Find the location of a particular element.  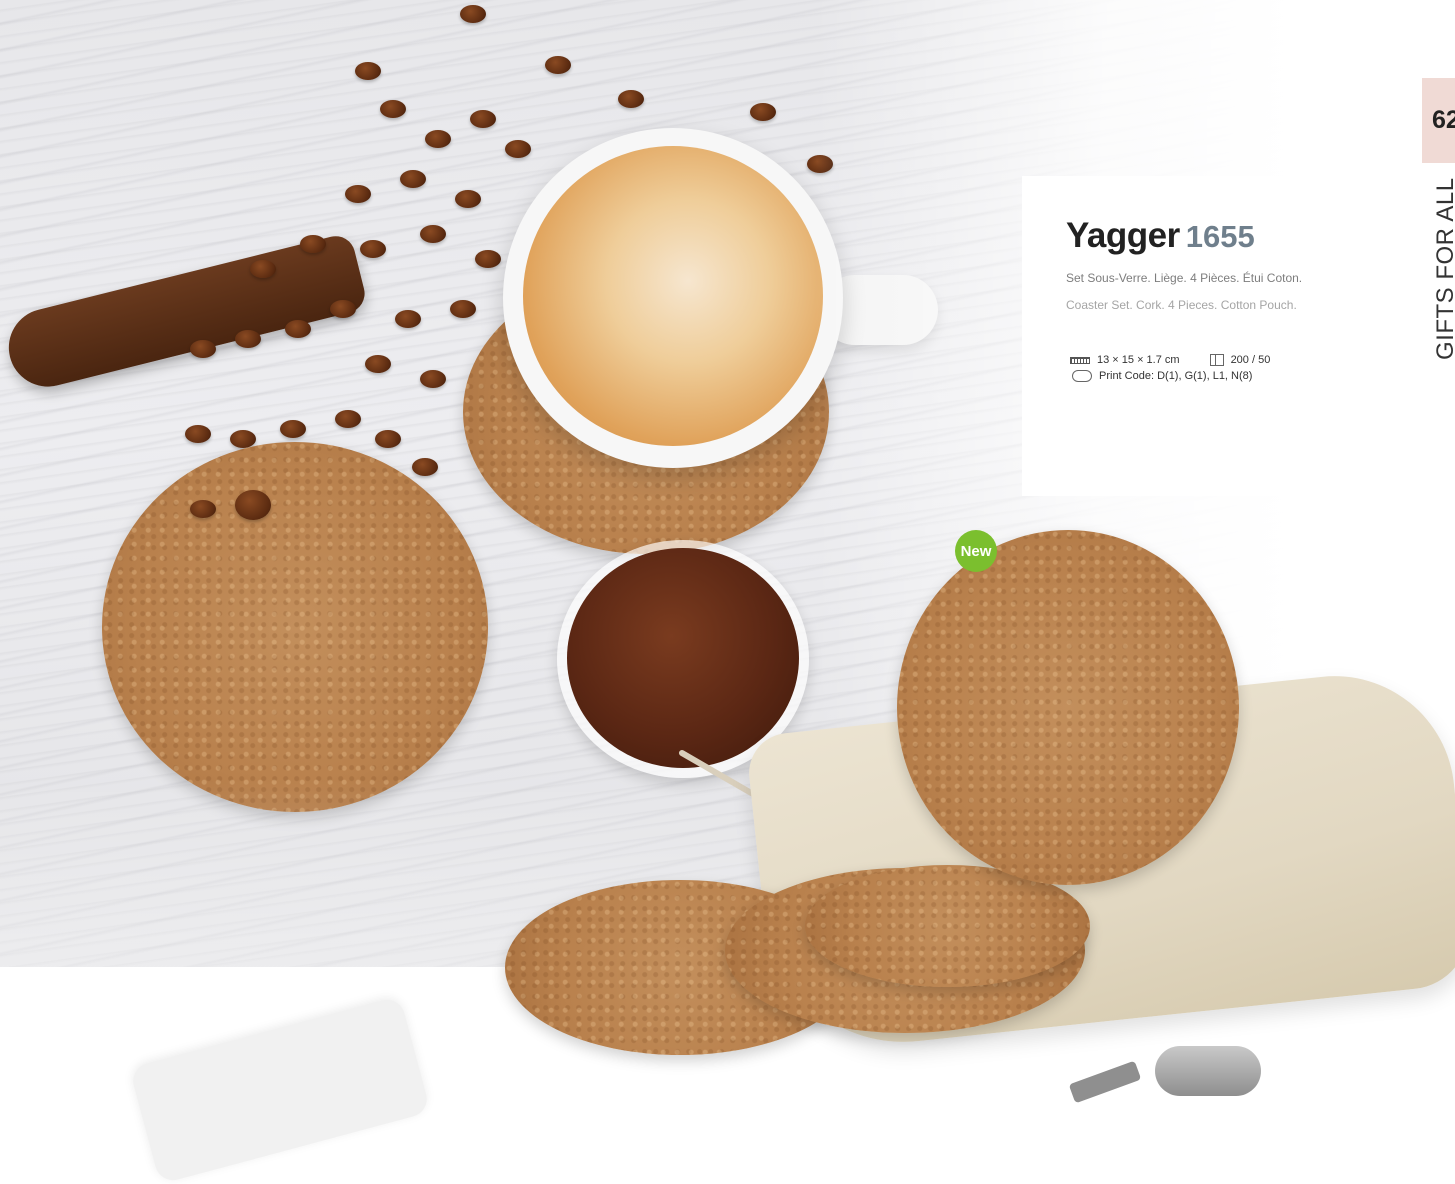

page-tab: 62 is located at coordinates (1438, 120).